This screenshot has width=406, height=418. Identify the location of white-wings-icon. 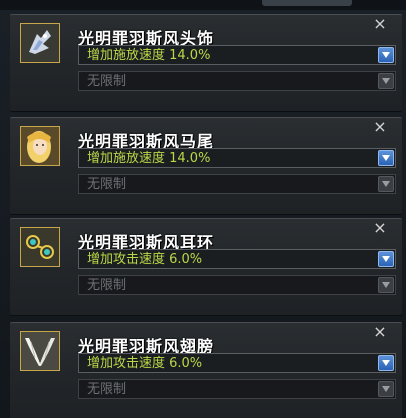
(40, 351).